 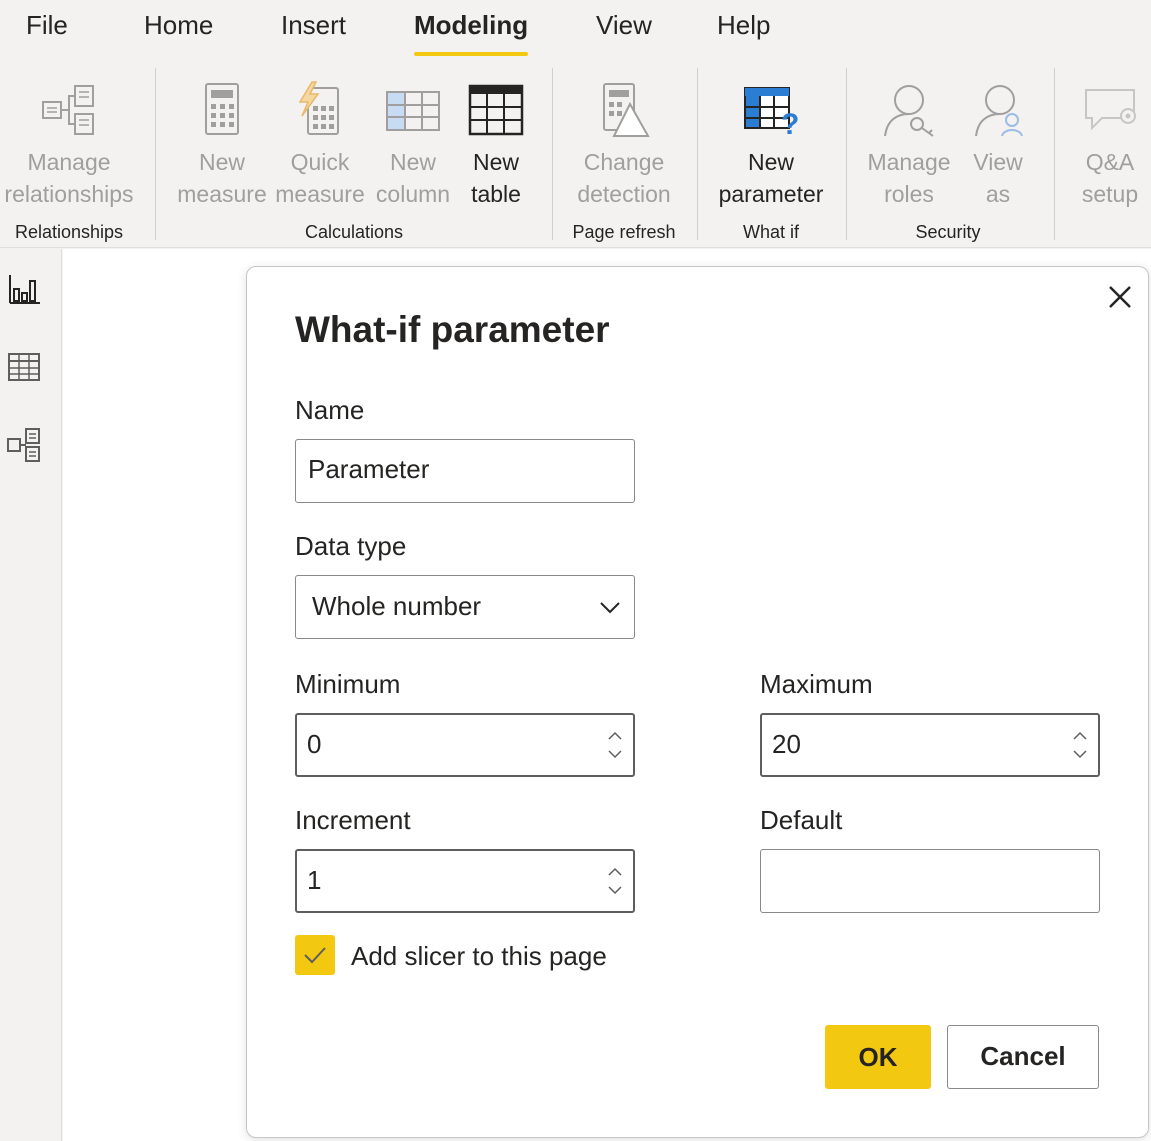 I want to click on increment-label: Increment, so click(x=353, y=820).